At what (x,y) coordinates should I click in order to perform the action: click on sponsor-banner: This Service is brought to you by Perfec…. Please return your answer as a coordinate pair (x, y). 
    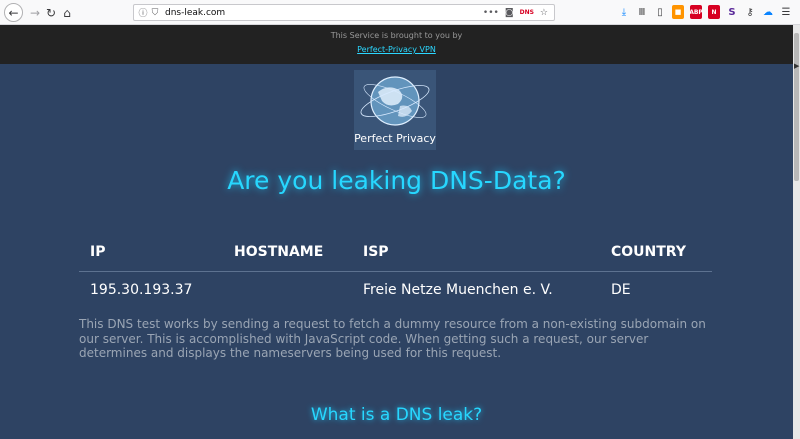
    Looking at the image, I should click on (396, 44).